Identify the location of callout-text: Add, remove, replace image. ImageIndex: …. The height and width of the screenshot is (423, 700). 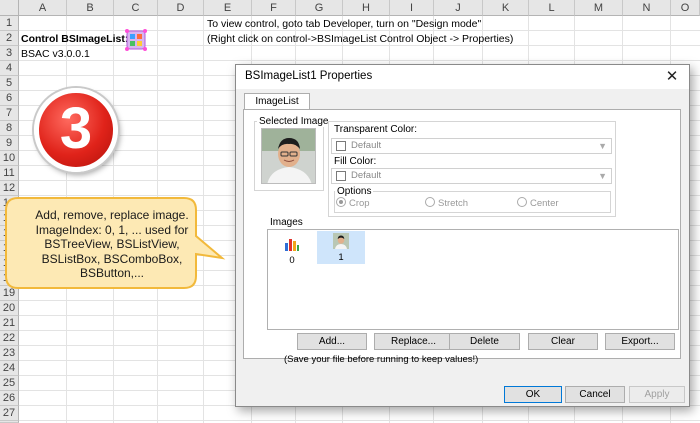
(112, 244).